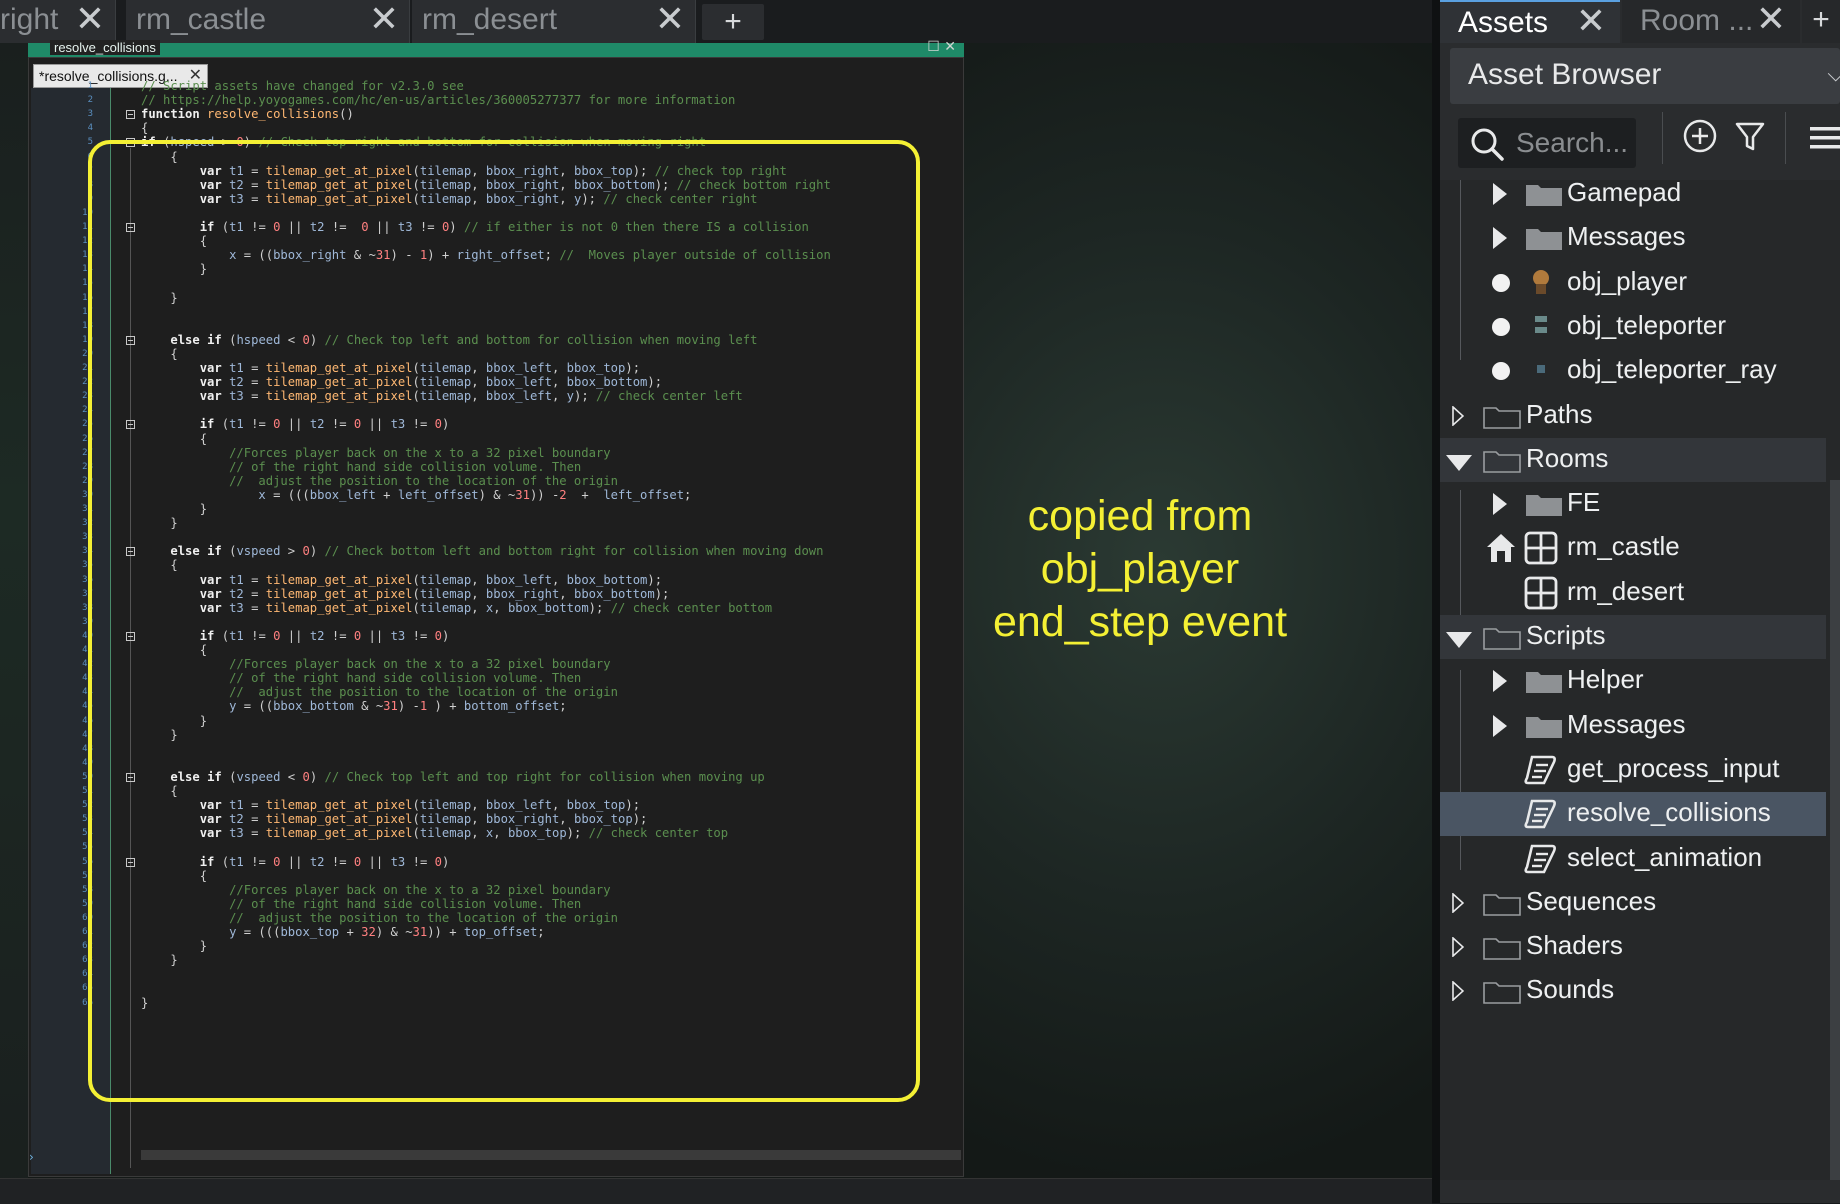 This screenshot has width=1840, height=1204. What do you see at coordinates (1633, 460) in the screenshot?
I see `tree-item-rooms: Rooms` at bounding box center [1633, 460].